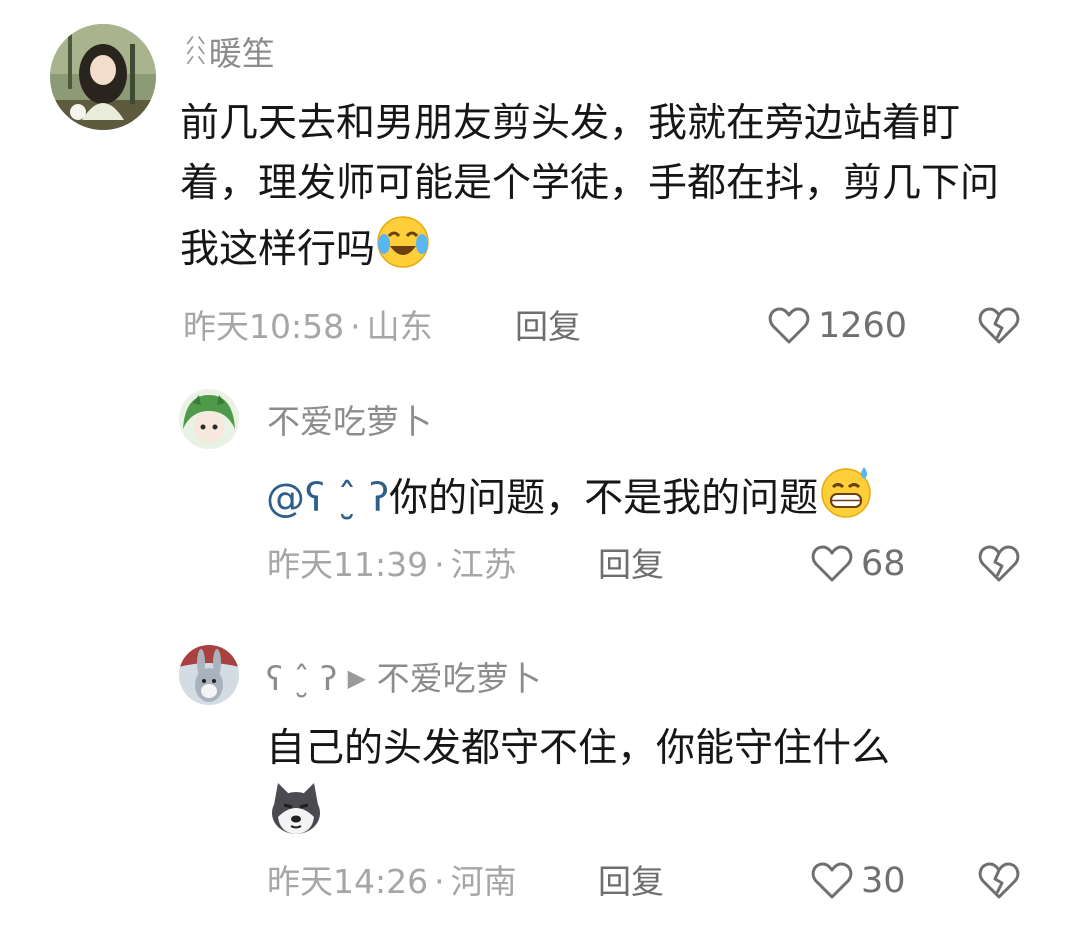  I want to click on username: ʕ ˆ̮ ʔ, so click(301, 678).